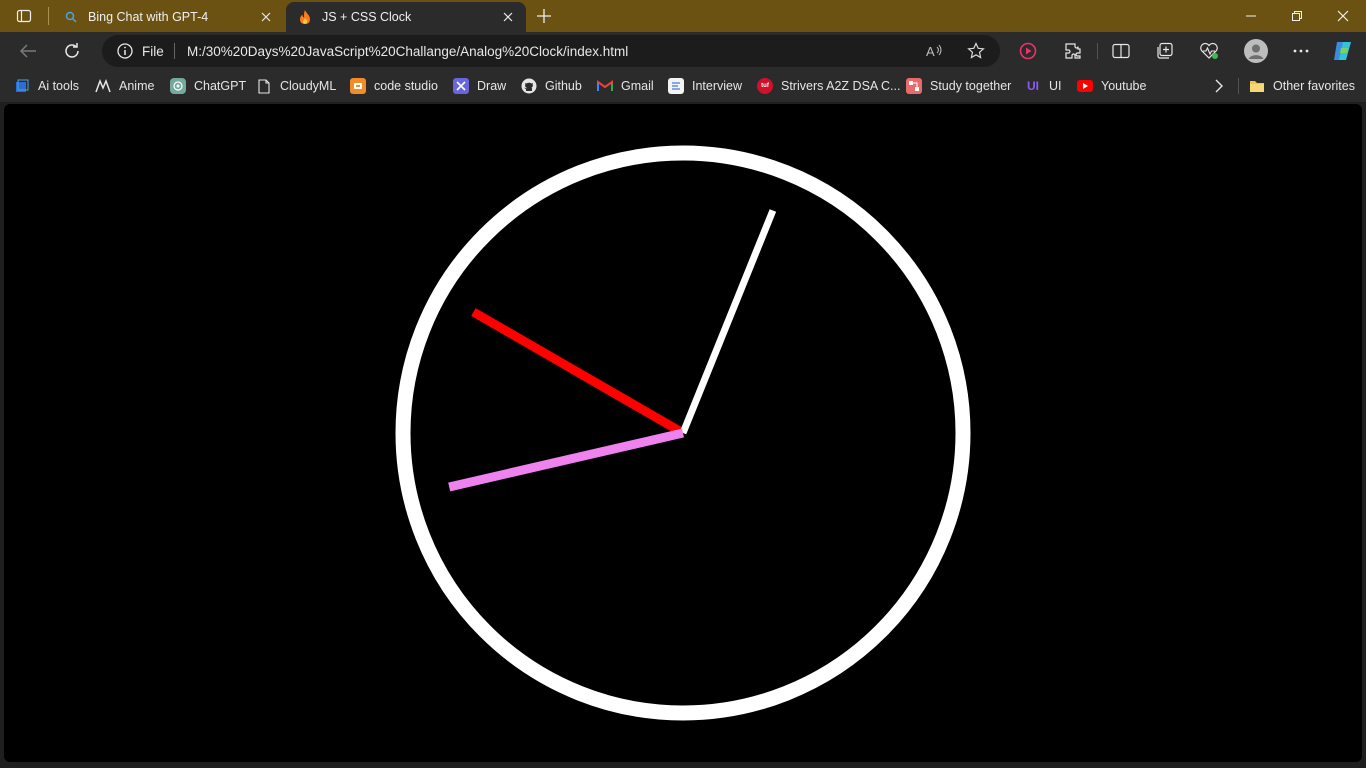 The image size is (1366, 768). Describe the element at coordinates (358, 86) in the screenshot. I see `codestudio-icon` at that location.